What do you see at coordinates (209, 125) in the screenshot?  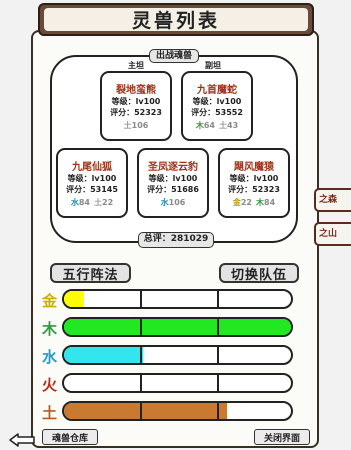 I see `element-value: 64` at bounding box center [209, 125].